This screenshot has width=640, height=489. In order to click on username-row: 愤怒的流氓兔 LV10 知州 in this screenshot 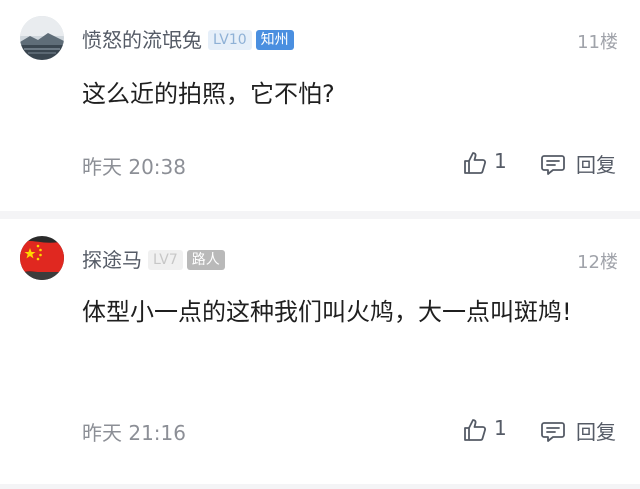, I will do `click(188, 38)`.